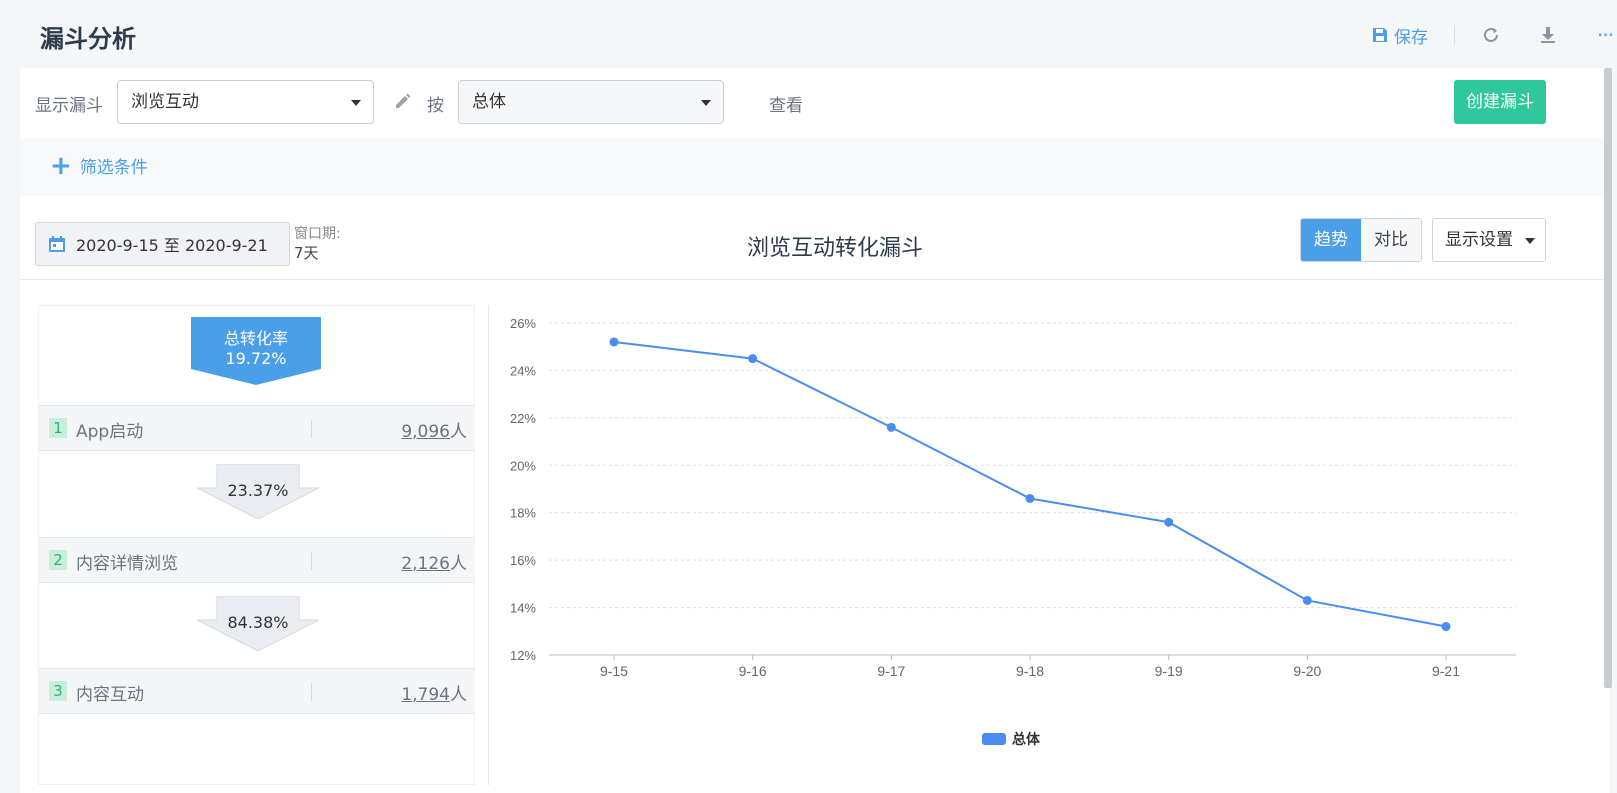  I want to click on header-divider, so click(1454, 35).